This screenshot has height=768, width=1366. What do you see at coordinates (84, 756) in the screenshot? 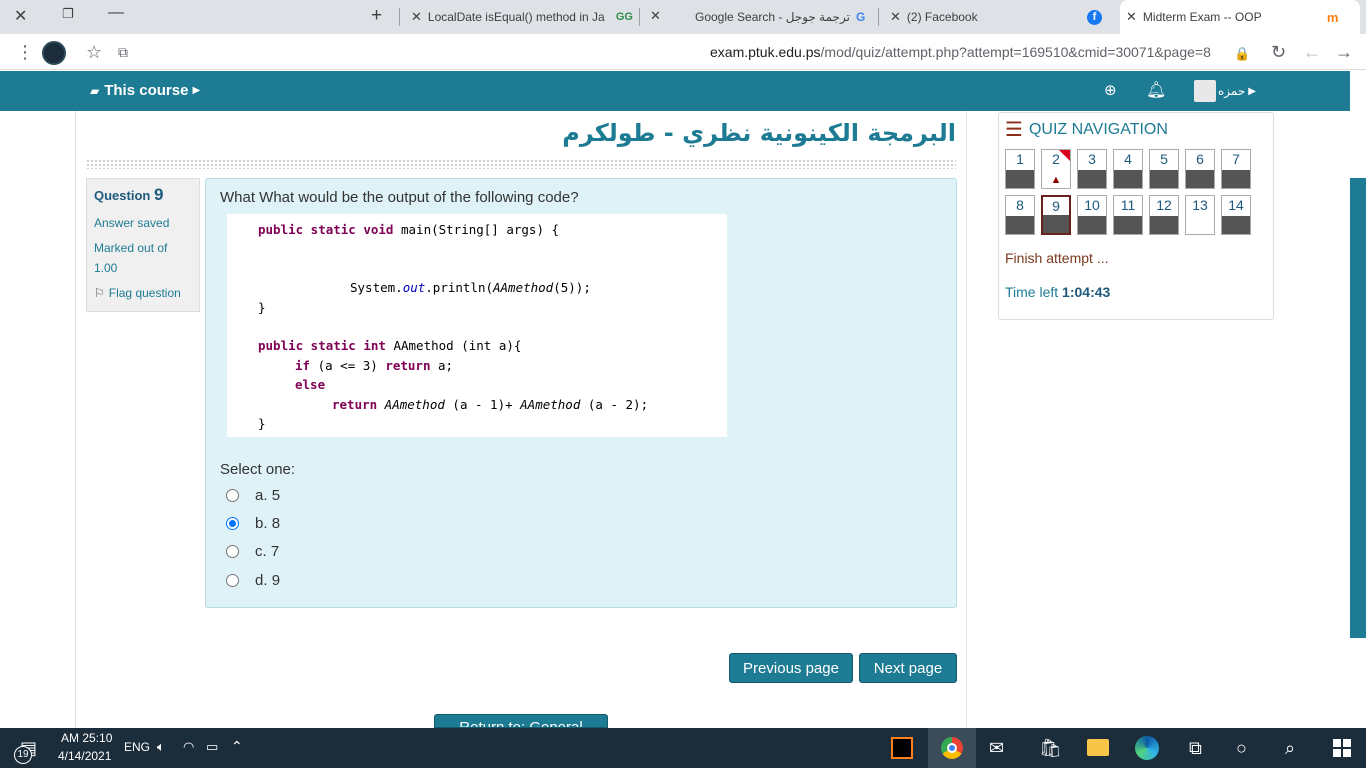
I see `clock-date: 4/14/2021` at bounding box center [84, 756].